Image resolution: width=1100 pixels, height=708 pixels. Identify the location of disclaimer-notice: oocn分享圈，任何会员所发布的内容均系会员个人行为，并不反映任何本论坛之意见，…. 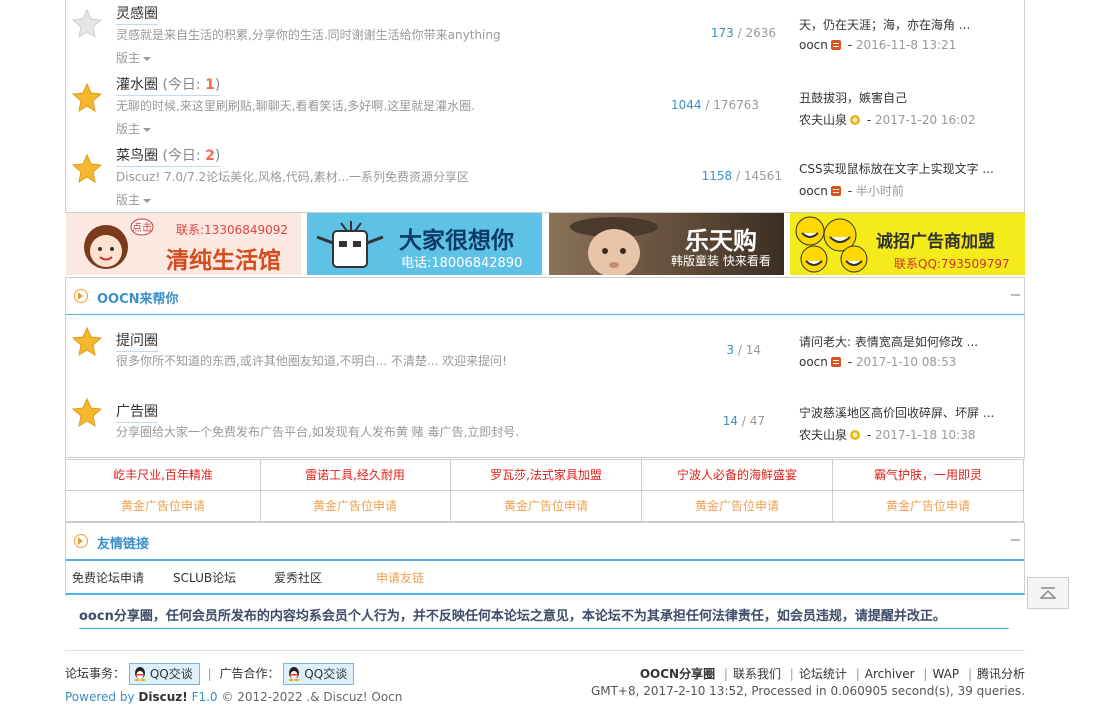
(544, 617).